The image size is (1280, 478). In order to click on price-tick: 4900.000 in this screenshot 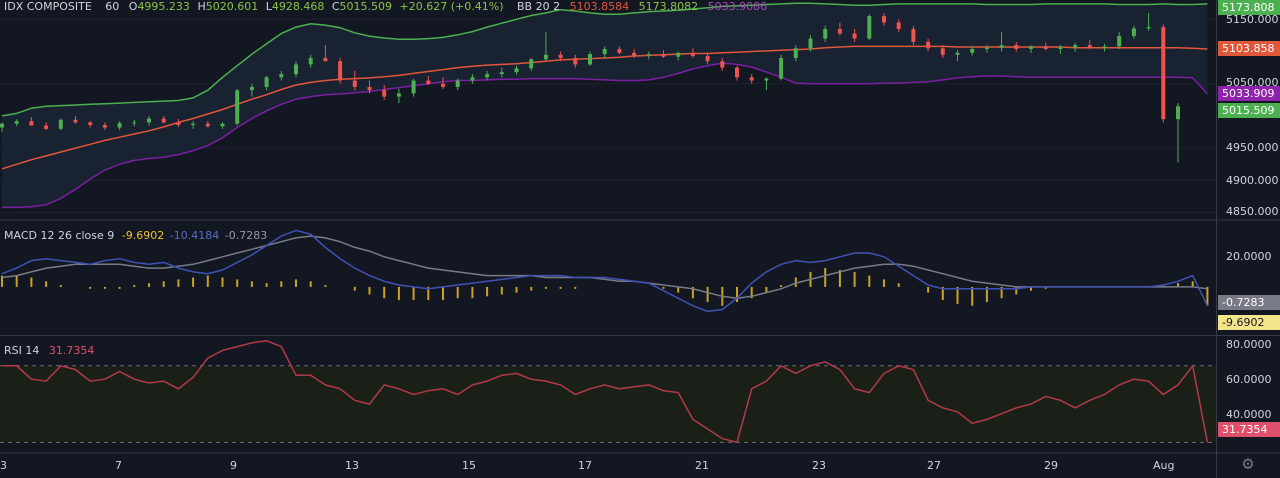, I will do `click(1252, 180)`.